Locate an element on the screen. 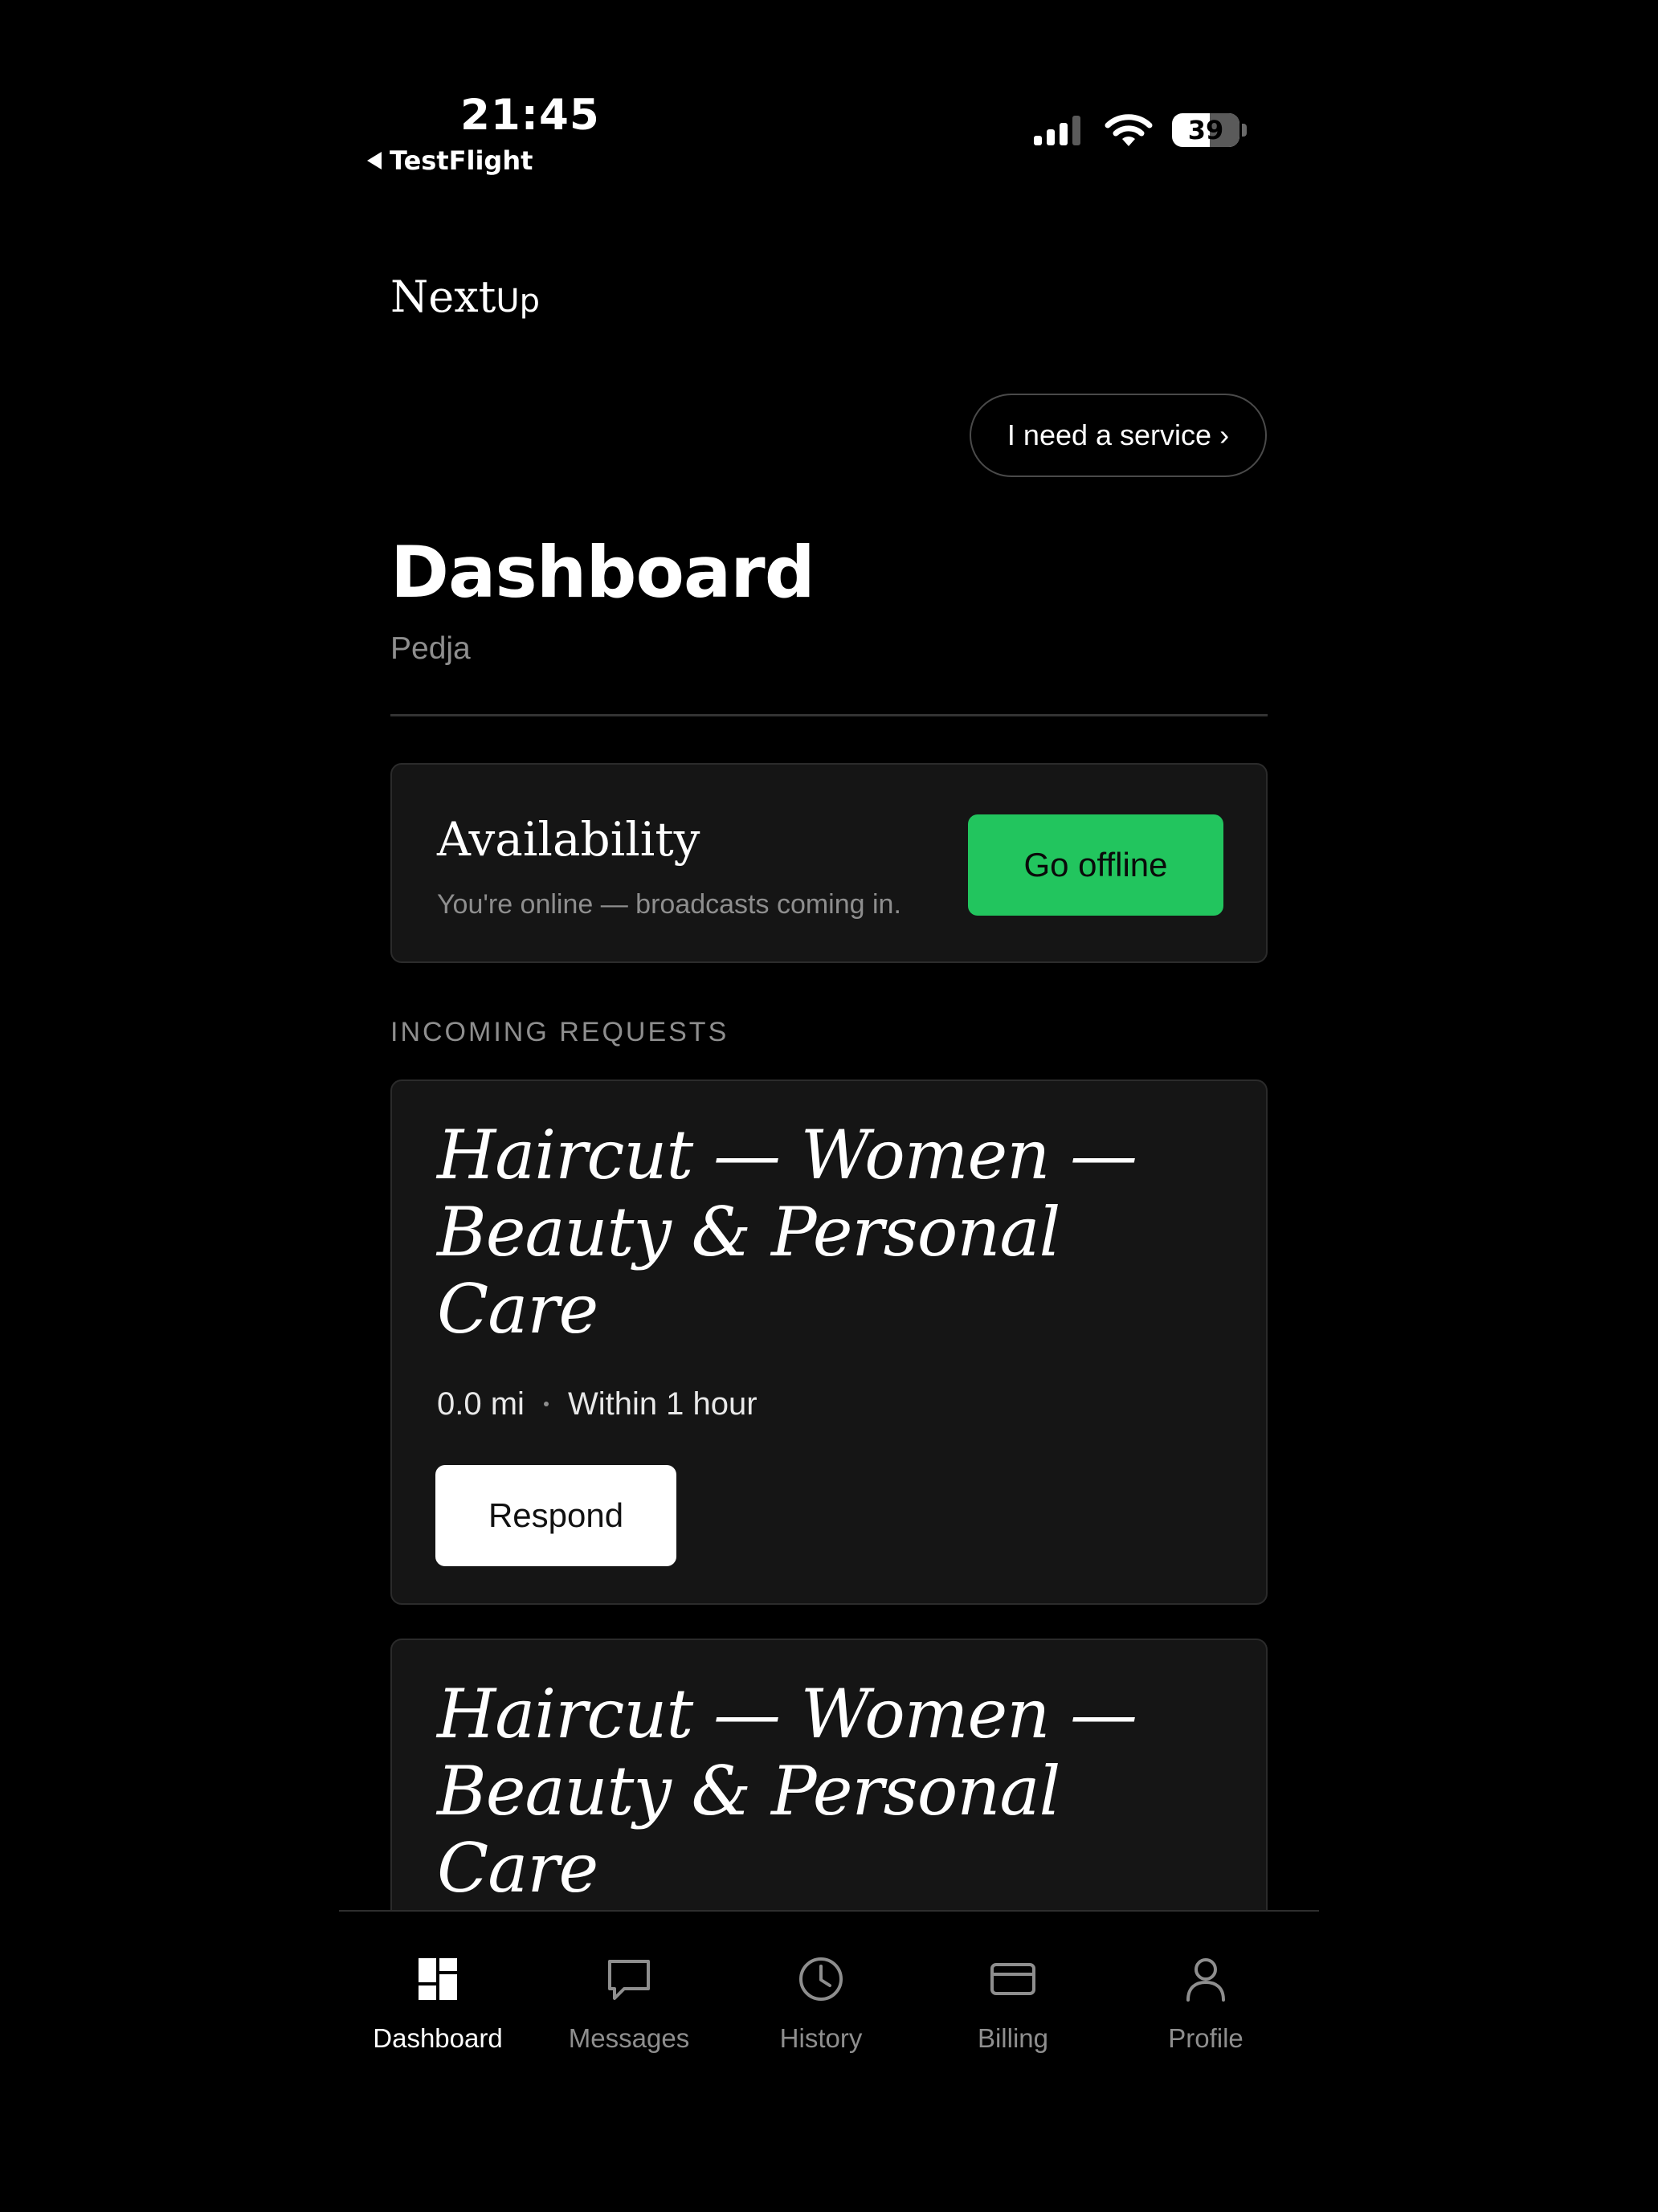  chat-bubble-icon is located at coordinates (629, 1980).